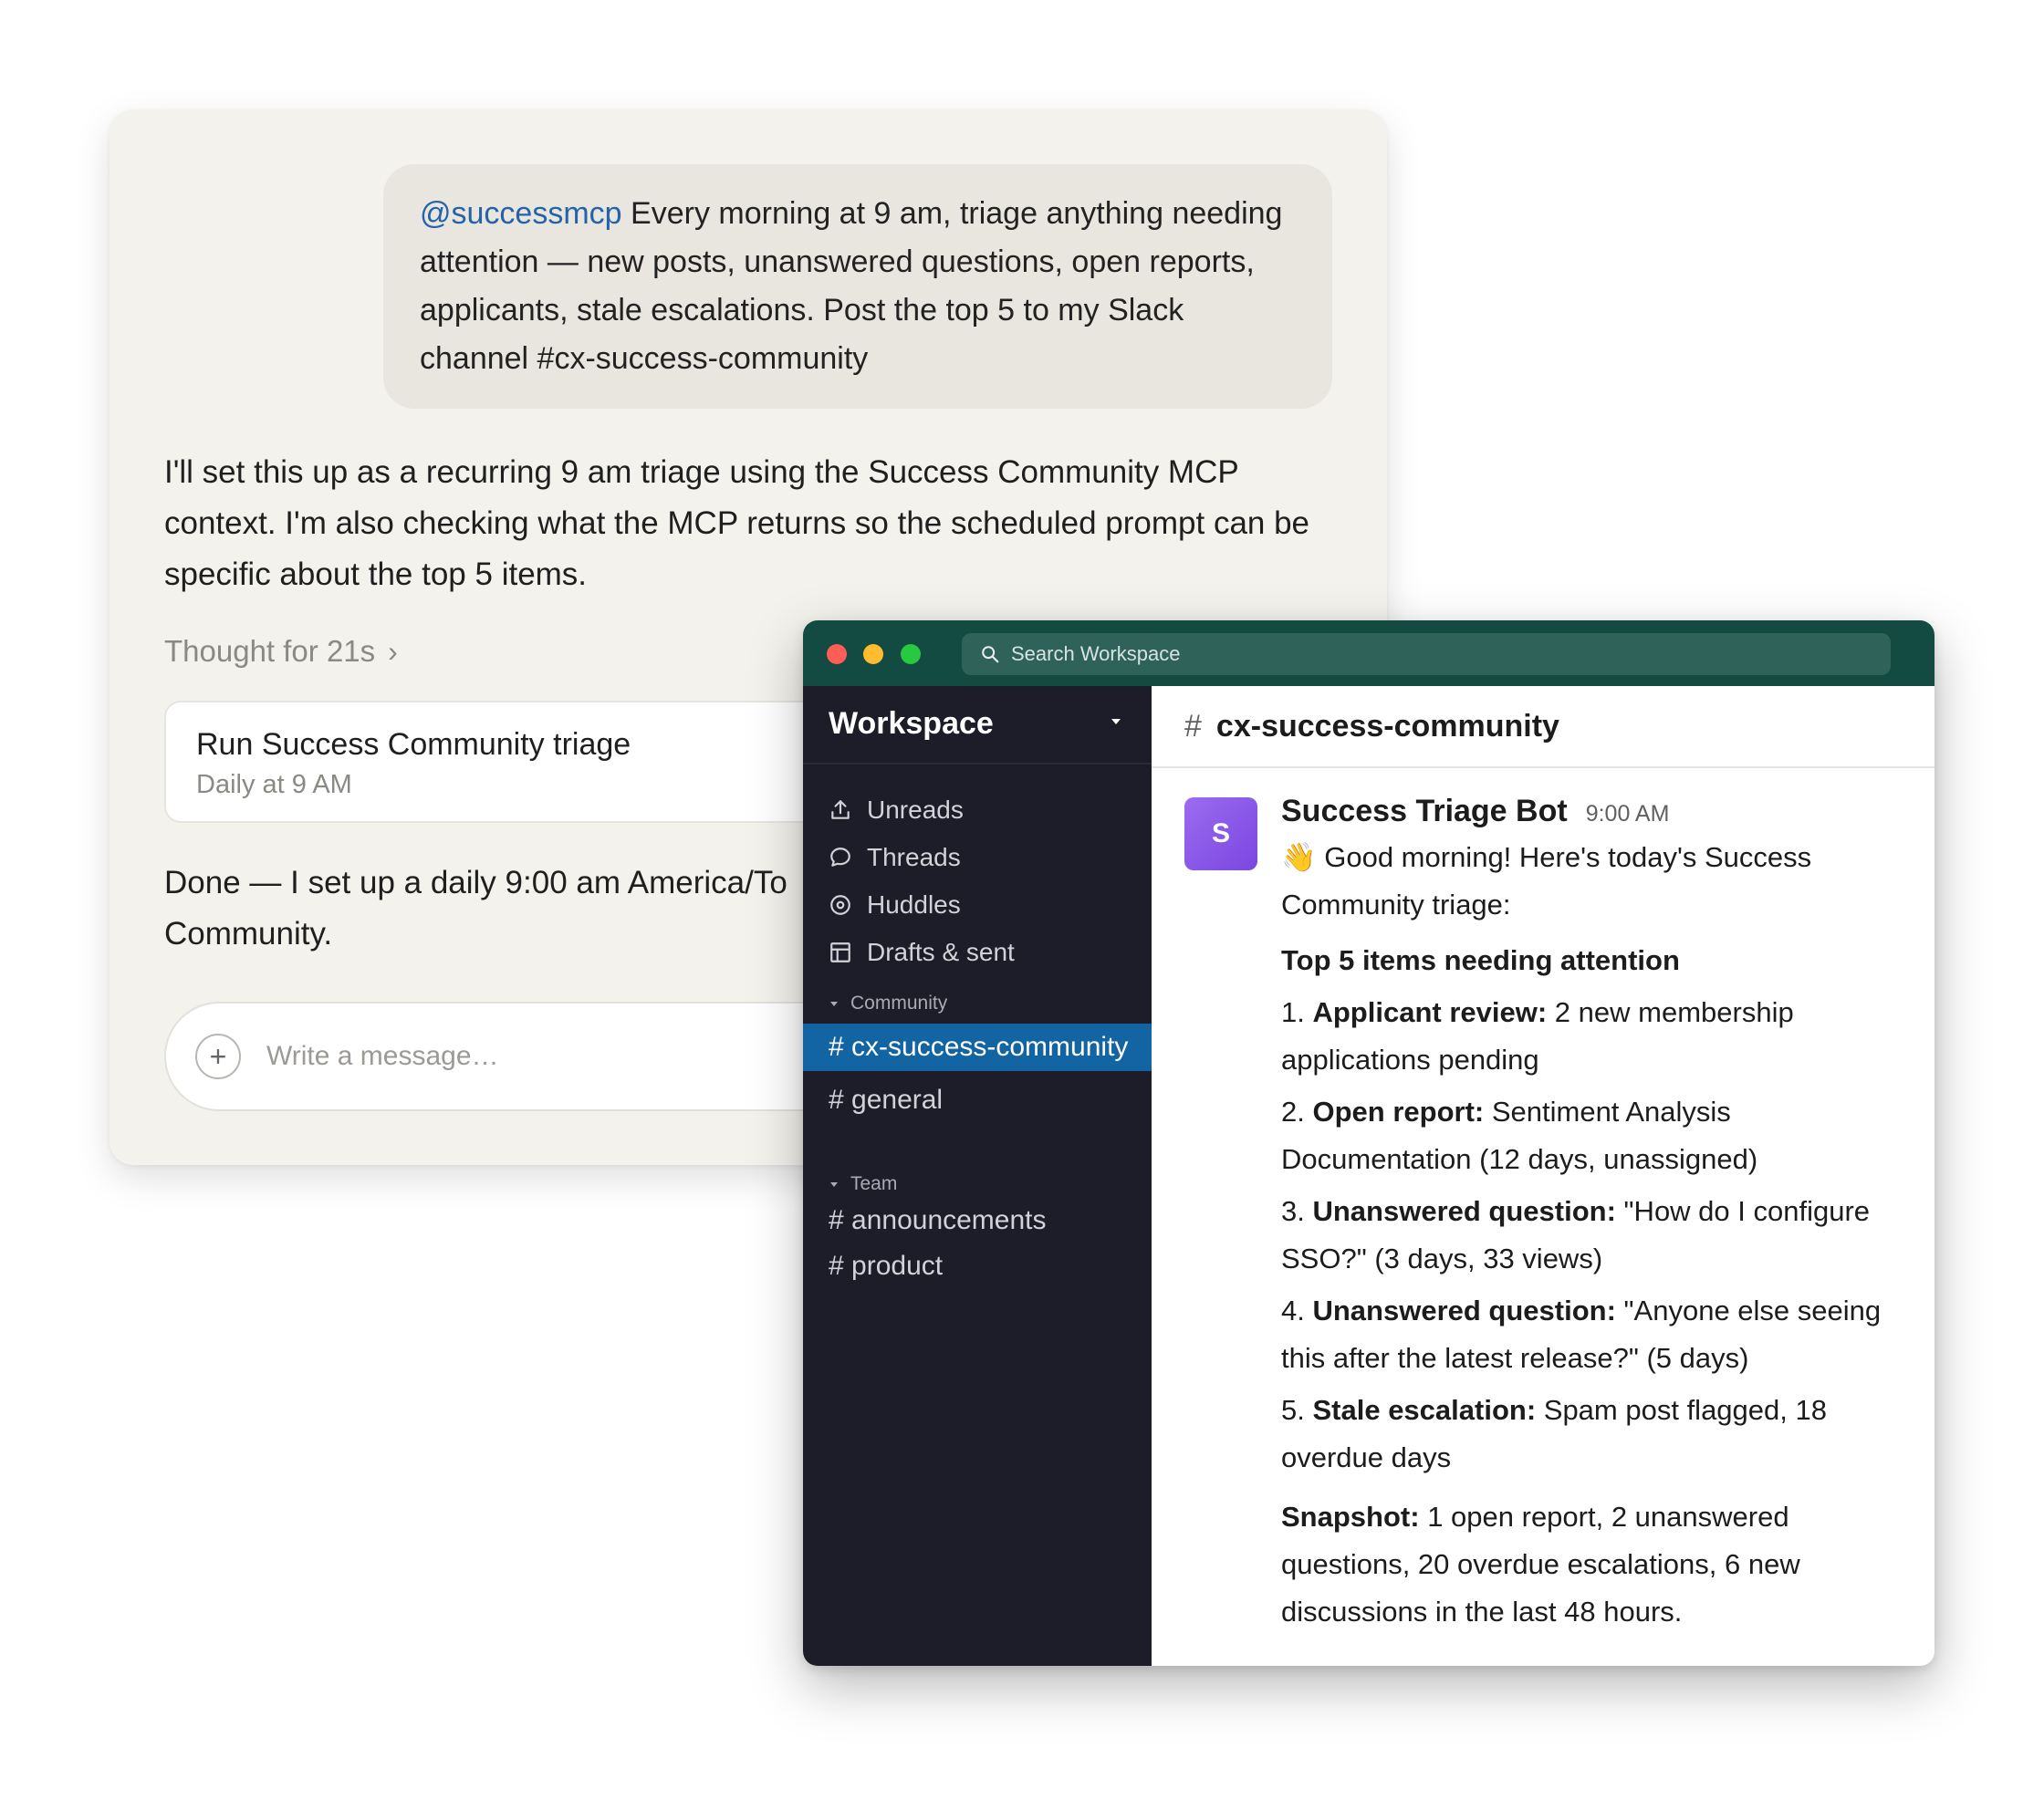  What do you see at coordinates (873, 654) in the screenshot?
I see `minimize-window-button` at bounding box center [873, 654].